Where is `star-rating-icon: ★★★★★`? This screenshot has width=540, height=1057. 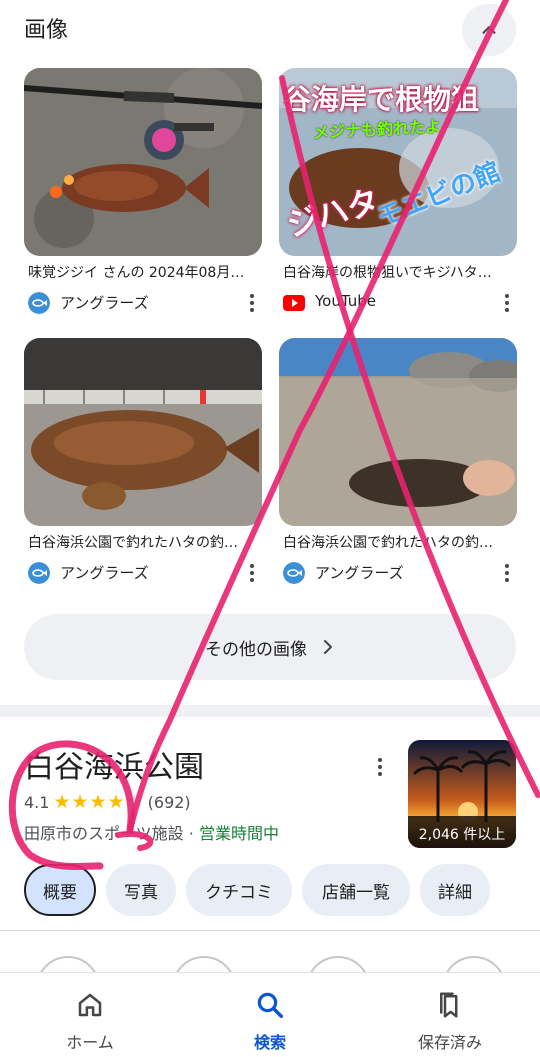
star-rating-icon: ★★★★★ is located at coordinates (98, 802).